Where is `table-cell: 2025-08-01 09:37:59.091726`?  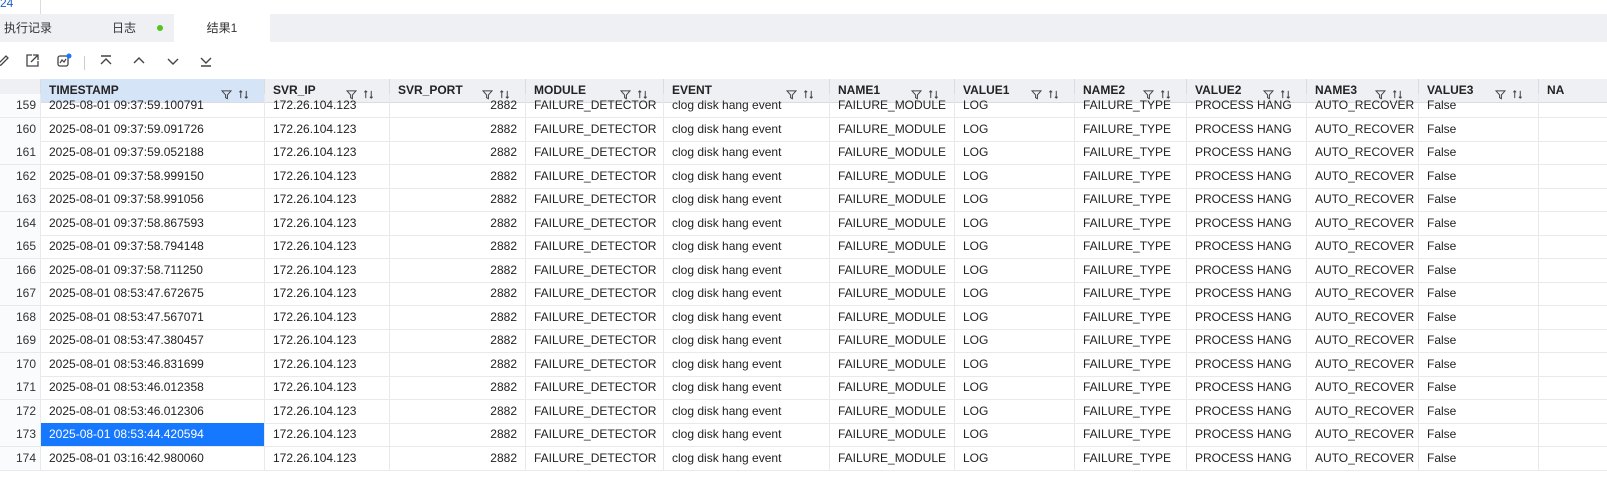
table-cell: 2025-08-01 09:37:59.091726 is located at coordinates (153, 129).